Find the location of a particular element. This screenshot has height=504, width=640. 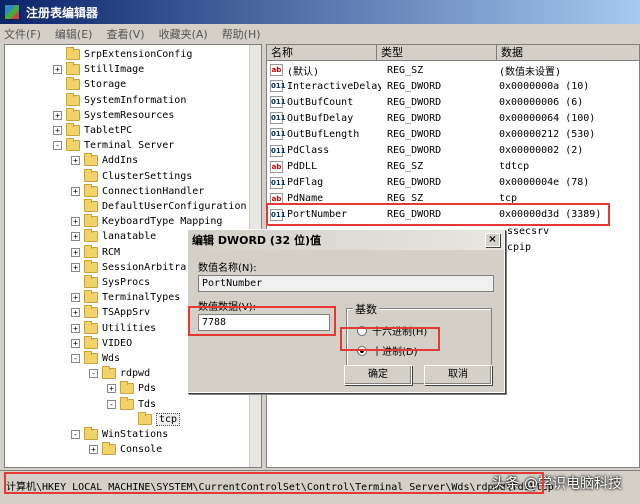

tree-node: SrpExtensionConfig is located at coordinates (122, 54).